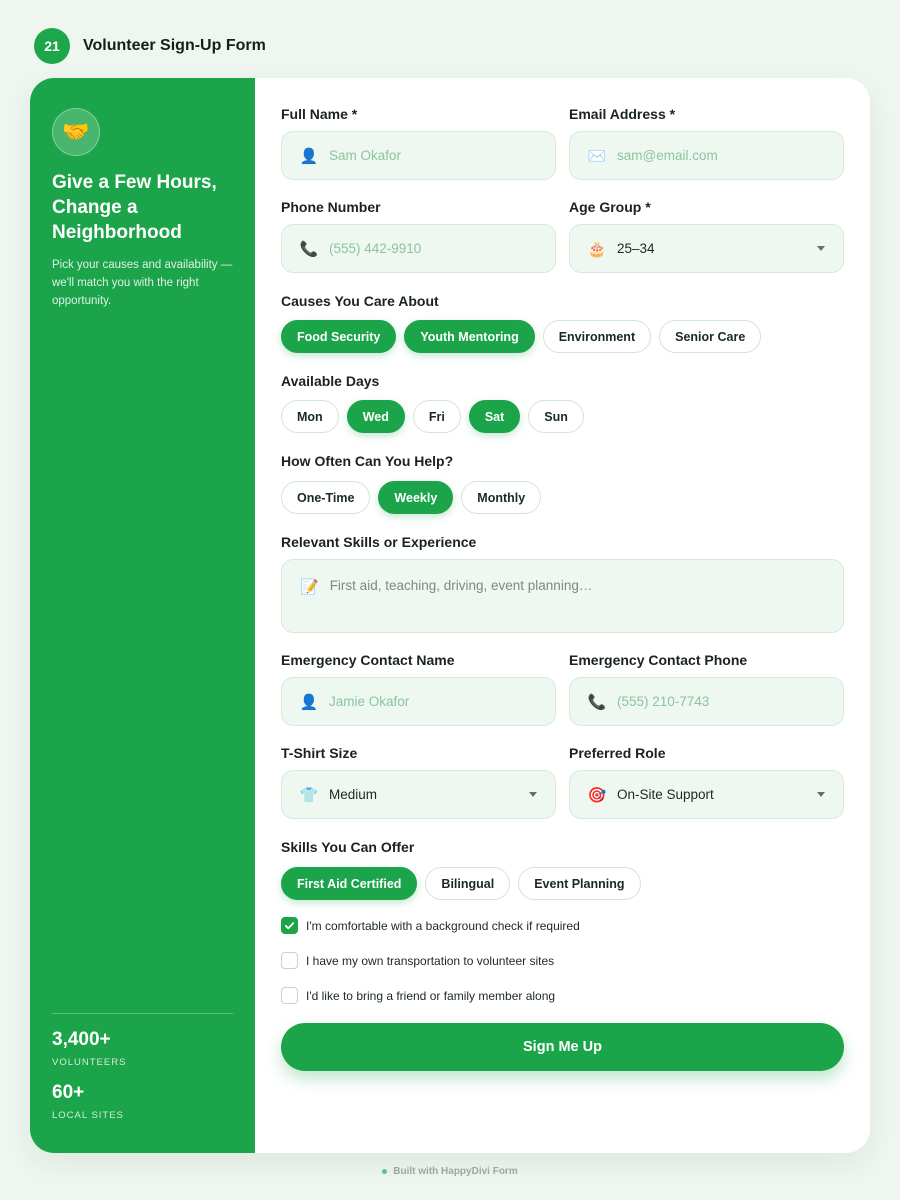 This screenshot has width=900, height=1200. I want to click on cause-environment: Environment, so click(597, 336).